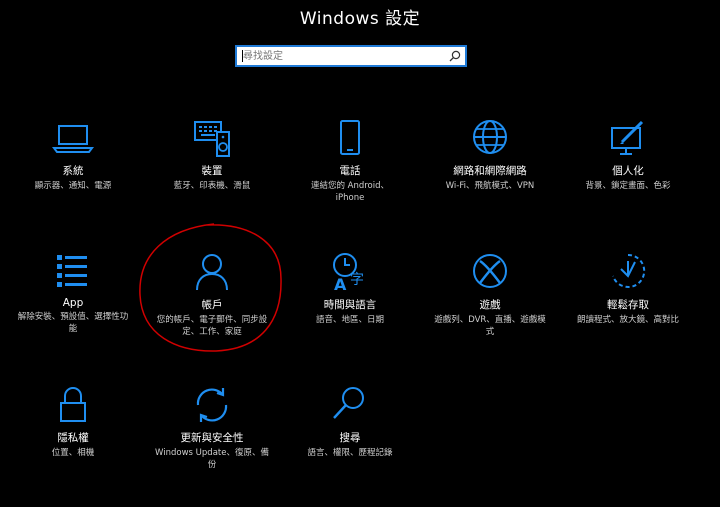 The height and width of the screenshot is (507, 720). Describe the element at coordinates (73, 404) in the screenshot. I see `lock-icon` at that location.